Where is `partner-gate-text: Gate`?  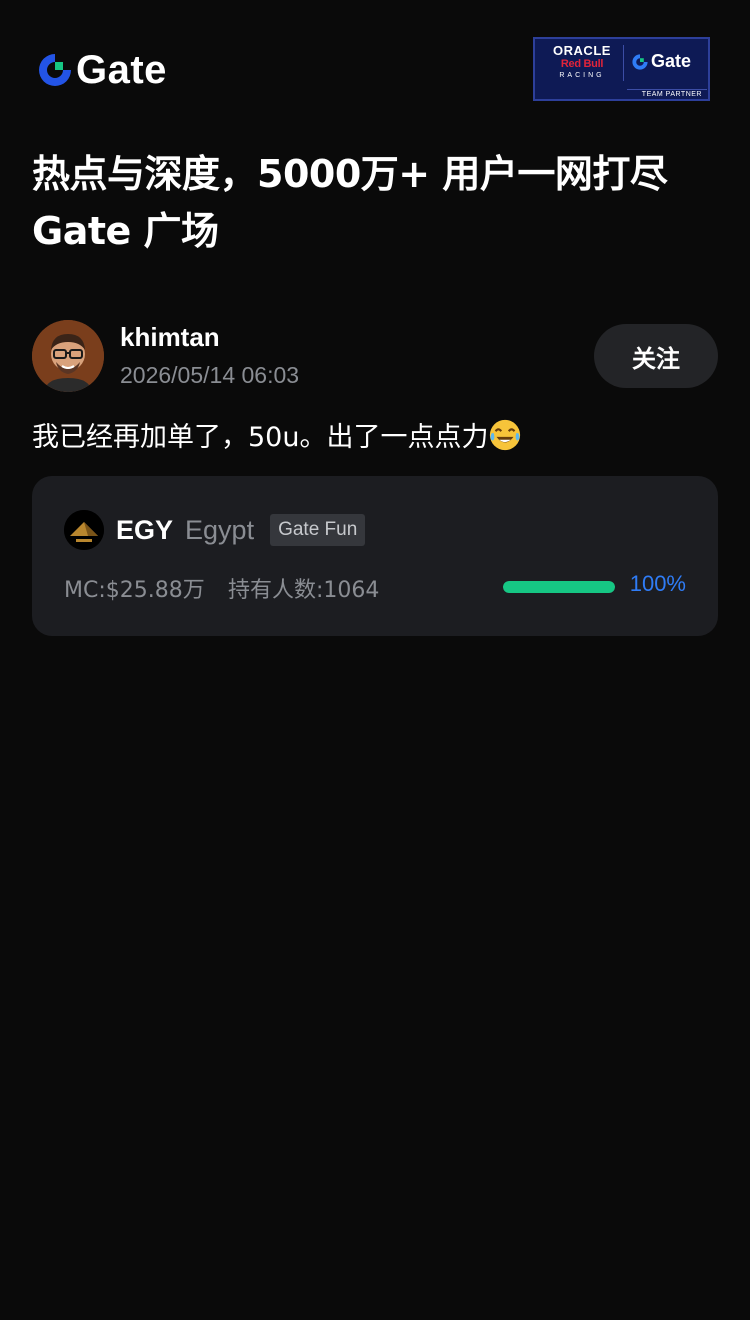 partner-gate-text: Gate is located at coordinates (671, 61).